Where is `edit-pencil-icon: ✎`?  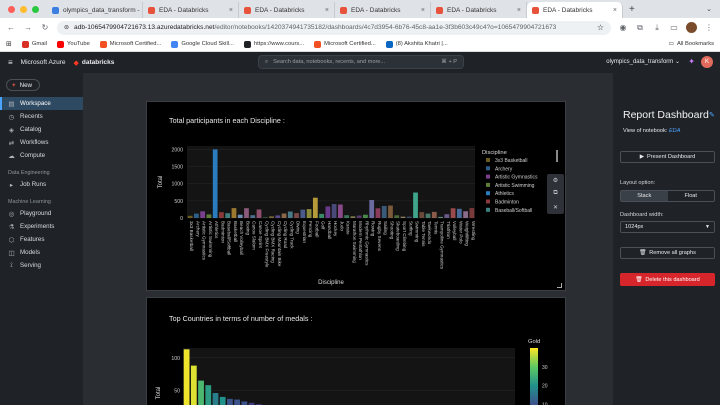
edit-pencil-icon: ✎ is located at coordinates (712, 115).